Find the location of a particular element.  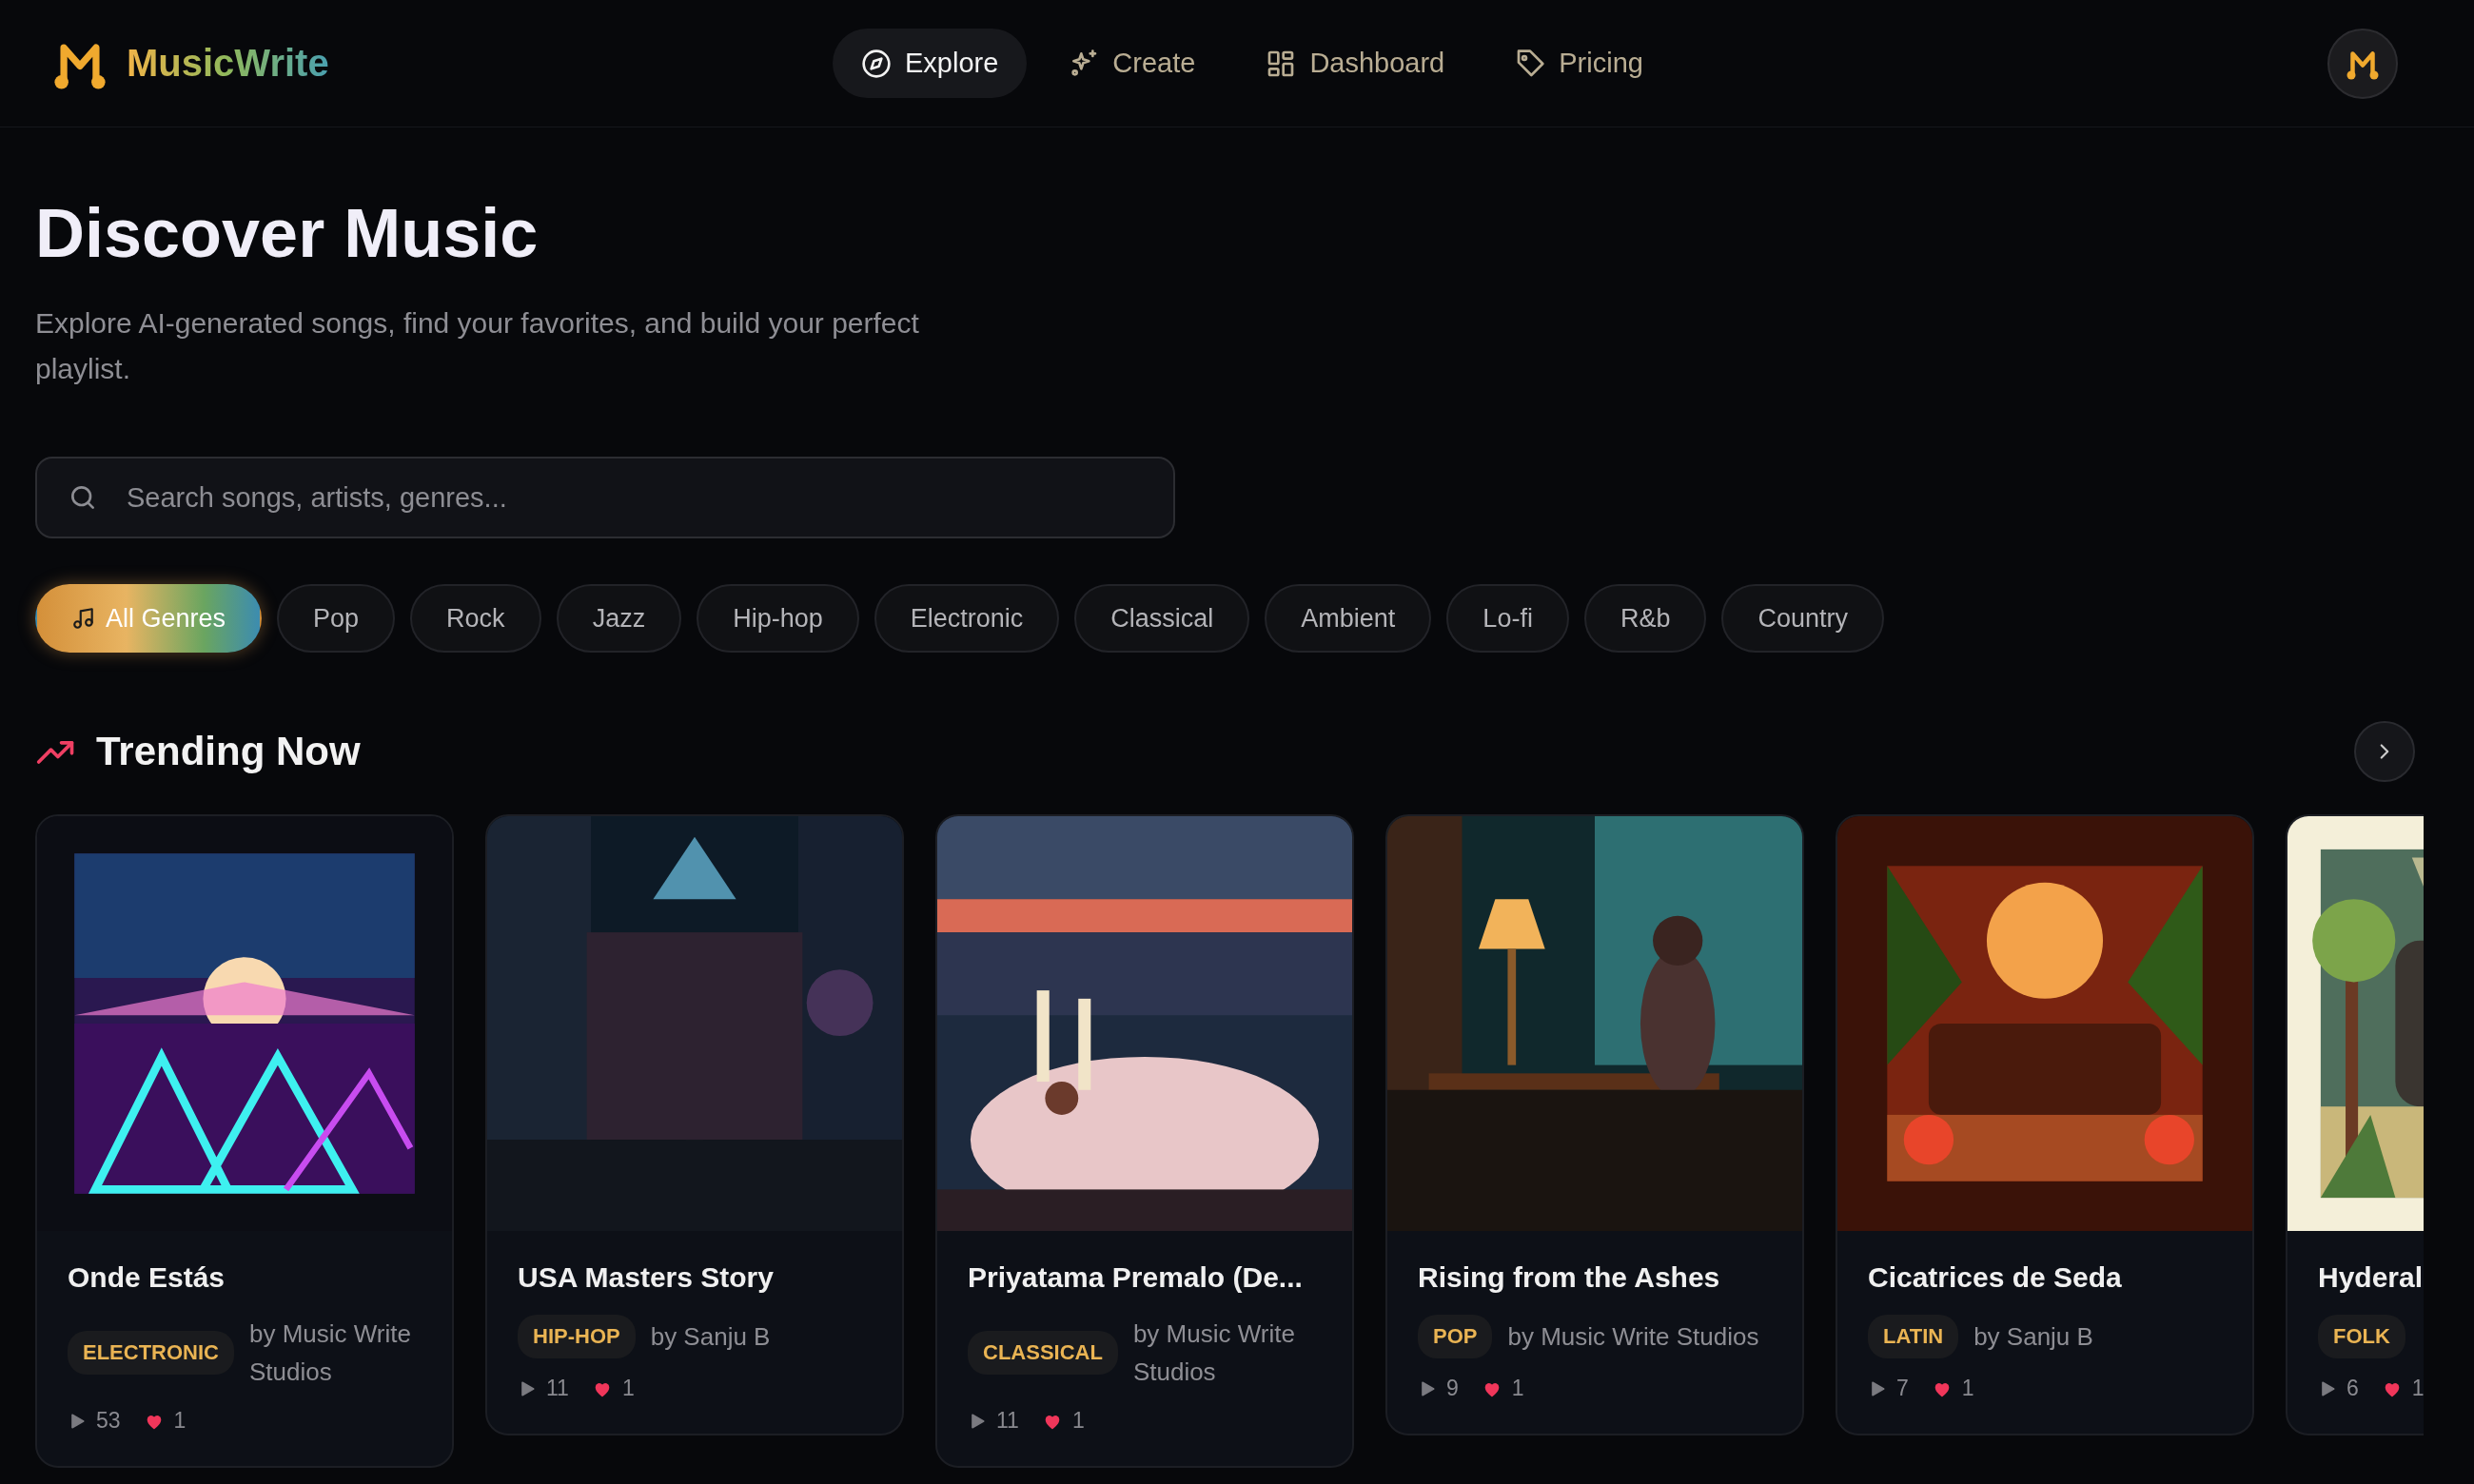

section-title: Trending Now is located at coordinates (229, 751).